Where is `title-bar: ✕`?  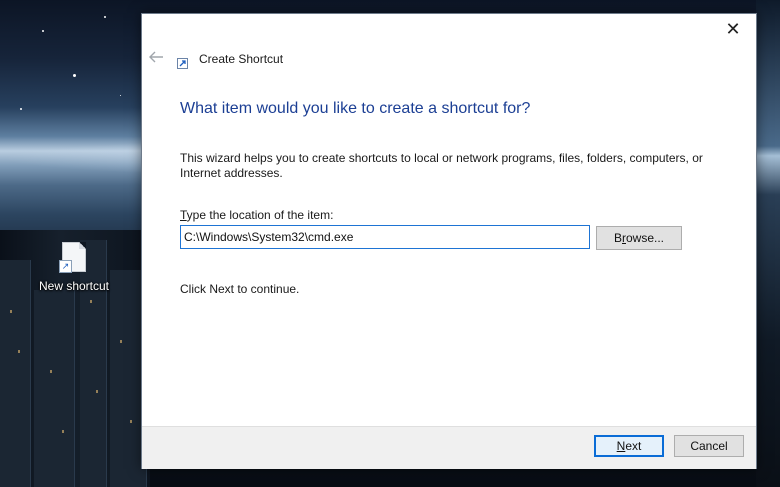
title-bar: ✕ is located at coordinates (449, 30).